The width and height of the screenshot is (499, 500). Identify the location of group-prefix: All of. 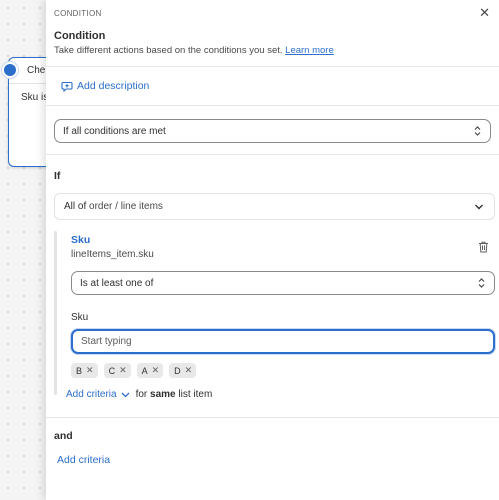
(75, 206).